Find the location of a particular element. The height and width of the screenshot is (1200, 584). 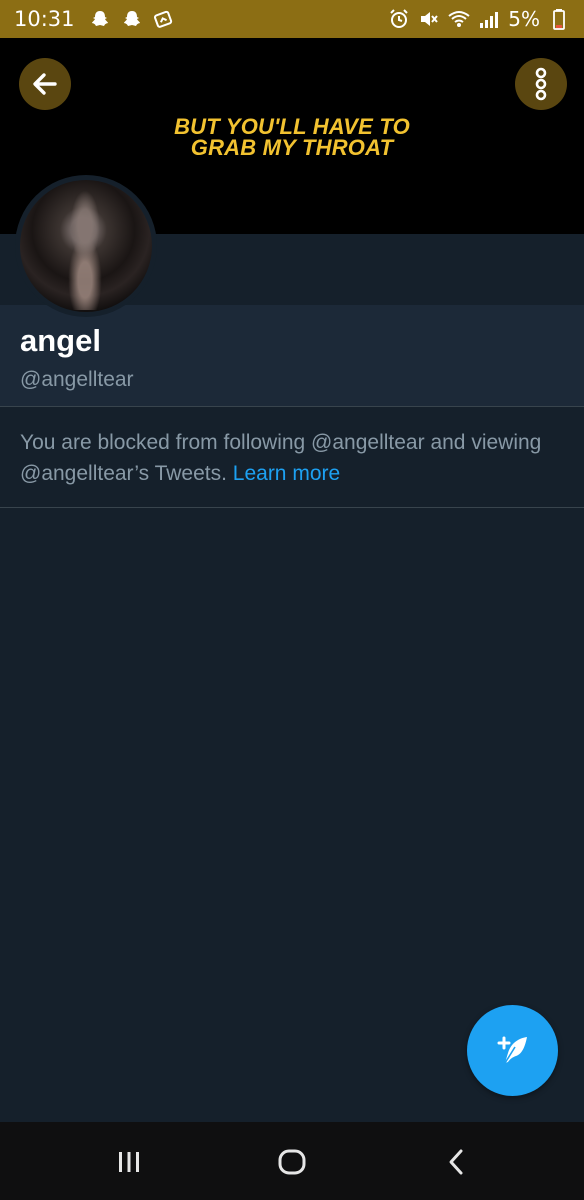

avatar is located at coordinates (86, 246).